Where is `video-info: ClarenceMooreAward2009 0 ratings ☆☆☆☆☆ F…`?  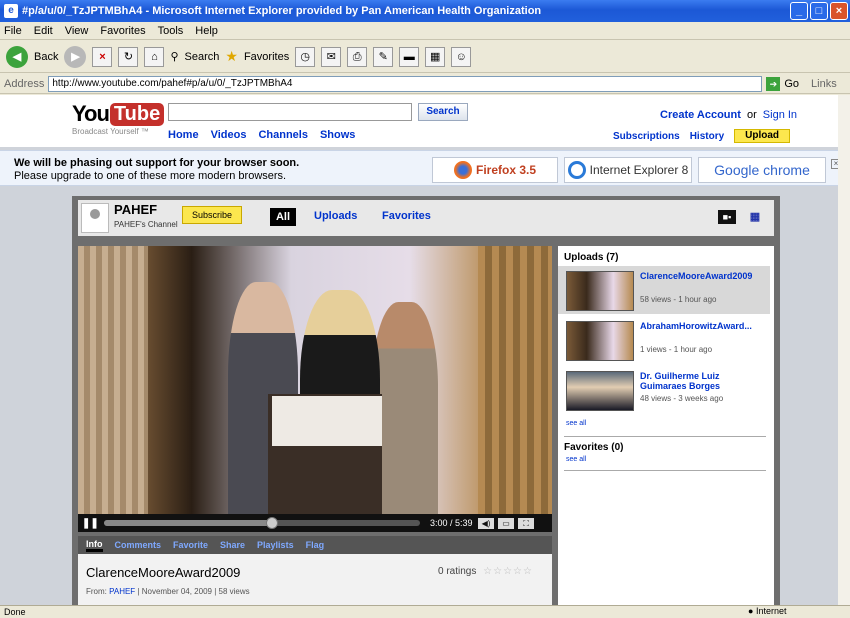
video-info: ClarenceMooreAward2009 0 ratings ☆☆☆☆☆ F… is located at coordinates (315, 579).